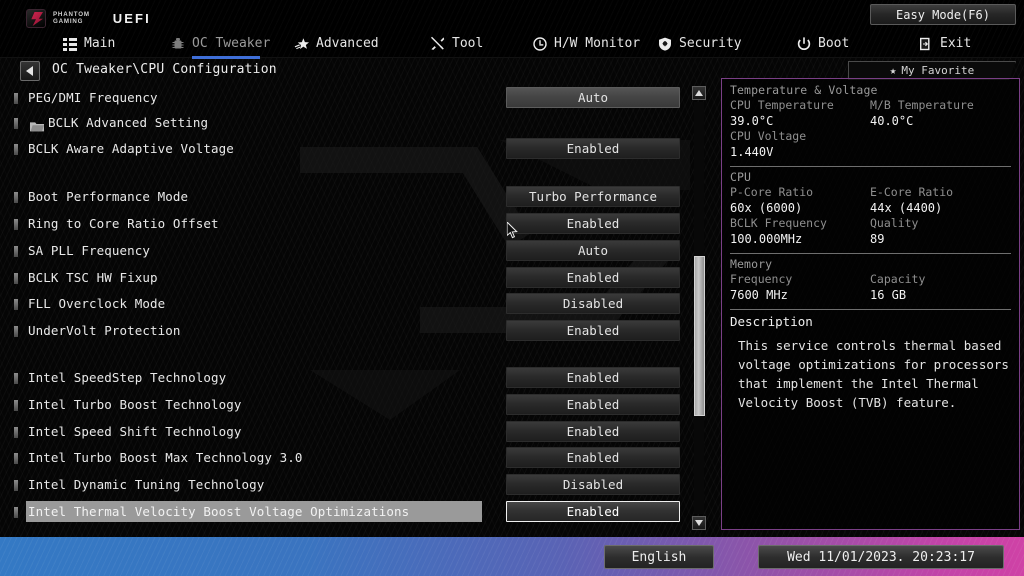 The image size is (1024, 576). What do you see at coordinates (347, 304) in the screenshot?
I see `setting-row-fll-overclock-mode: FLL Overclock Mode Disabled` at bounding box center [347, 304].